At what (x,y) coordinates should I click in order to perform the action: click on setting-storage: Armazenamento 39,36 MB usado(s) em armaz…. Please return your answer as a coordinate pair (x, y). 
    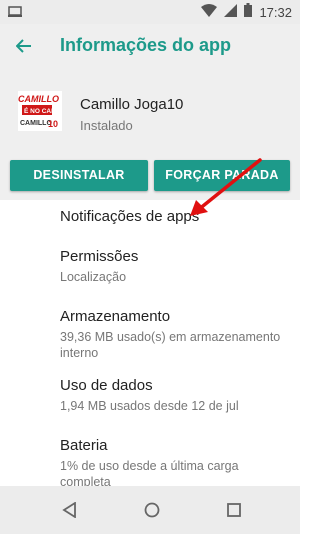
    Looking at the image, I should click on (175, 334).